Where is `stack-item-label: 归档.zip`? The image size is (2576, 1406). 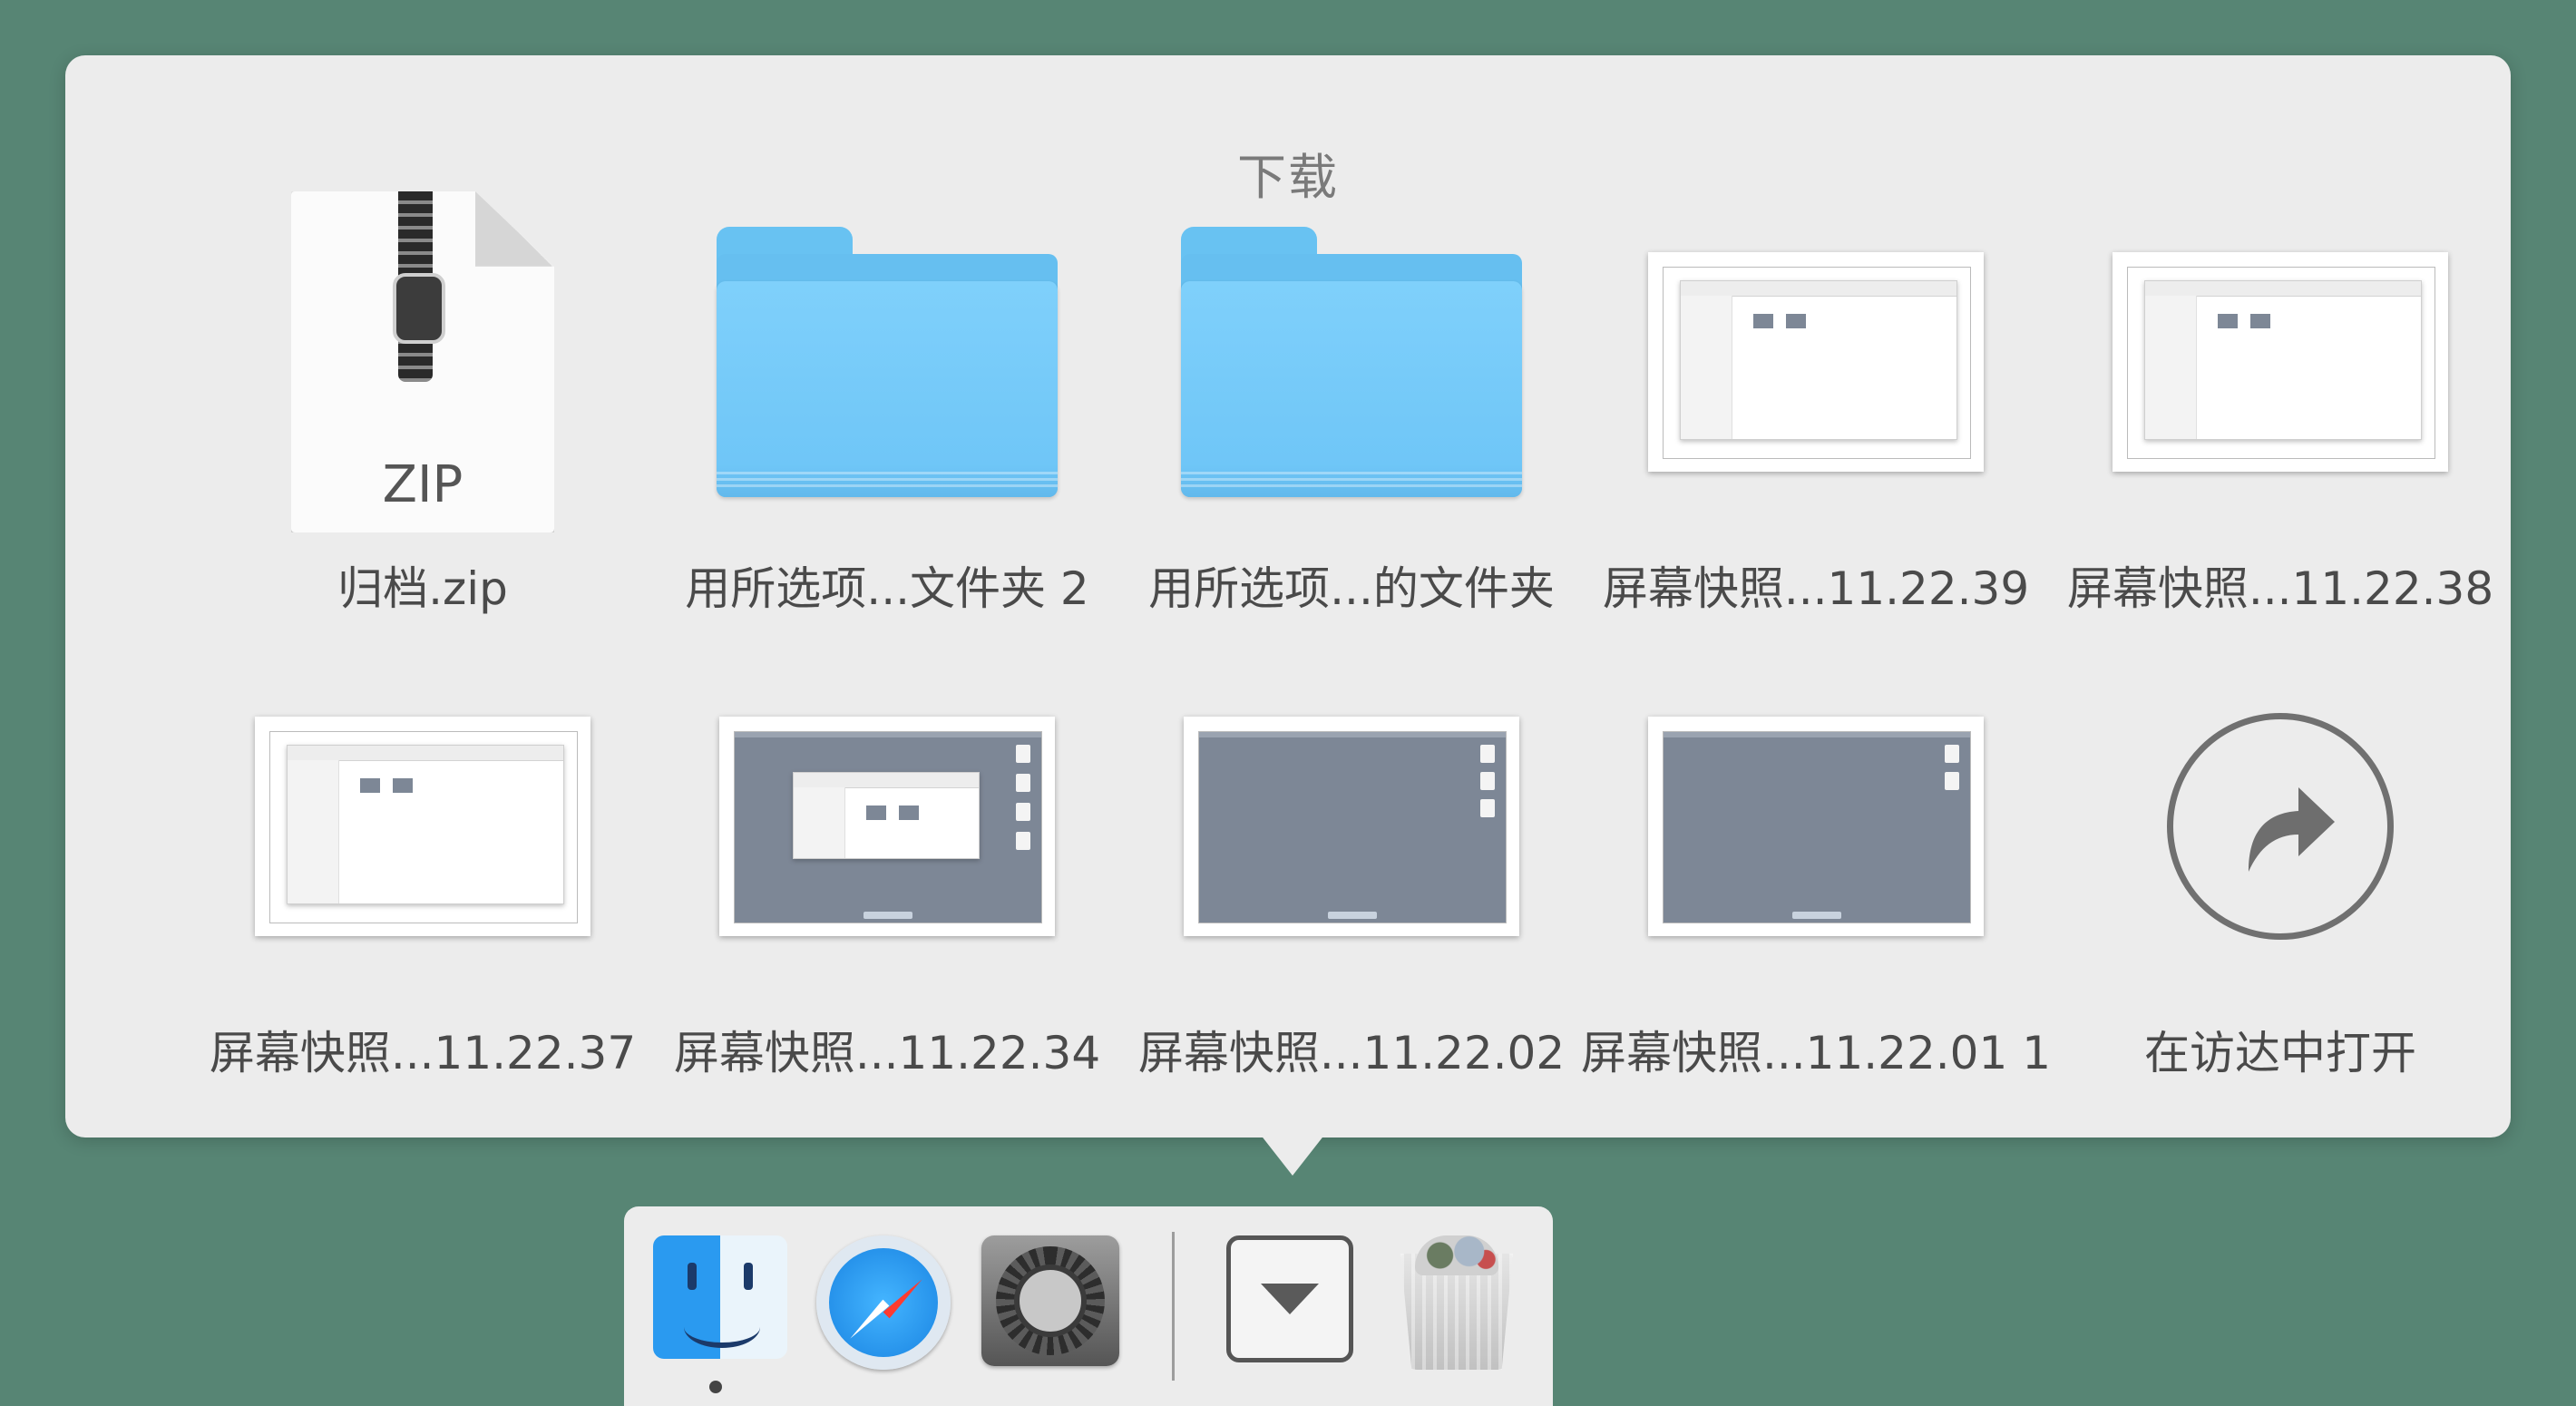
stack-item-label: 归档.zip is located at coordinates (422, 588).